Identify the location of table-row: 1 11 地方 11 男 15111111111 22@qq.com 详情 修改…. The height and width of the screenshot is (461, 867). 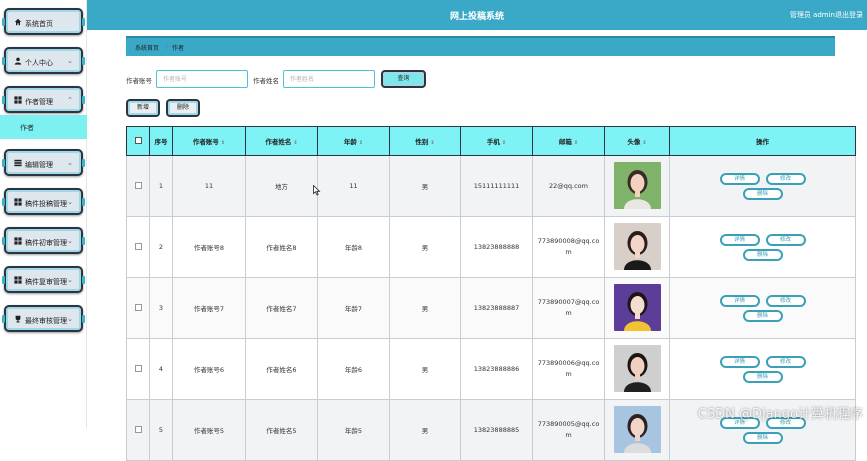
(491, 186).